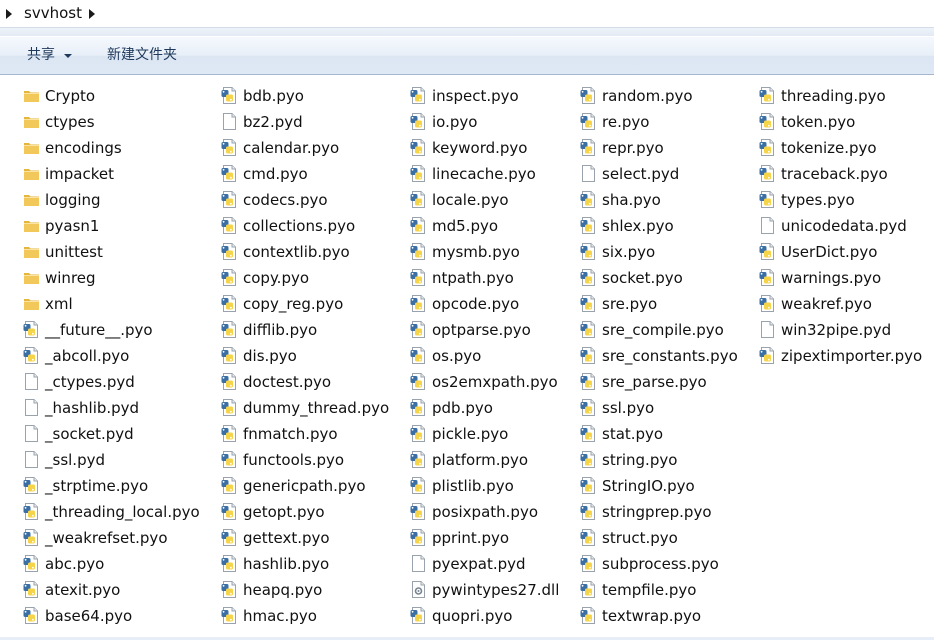 This screenshot has height=640, width=934. What do you see at coordinates (480, 148) in the screenshot?
I see `file-name: keyword.pyo` at bounding box center [480, 148].